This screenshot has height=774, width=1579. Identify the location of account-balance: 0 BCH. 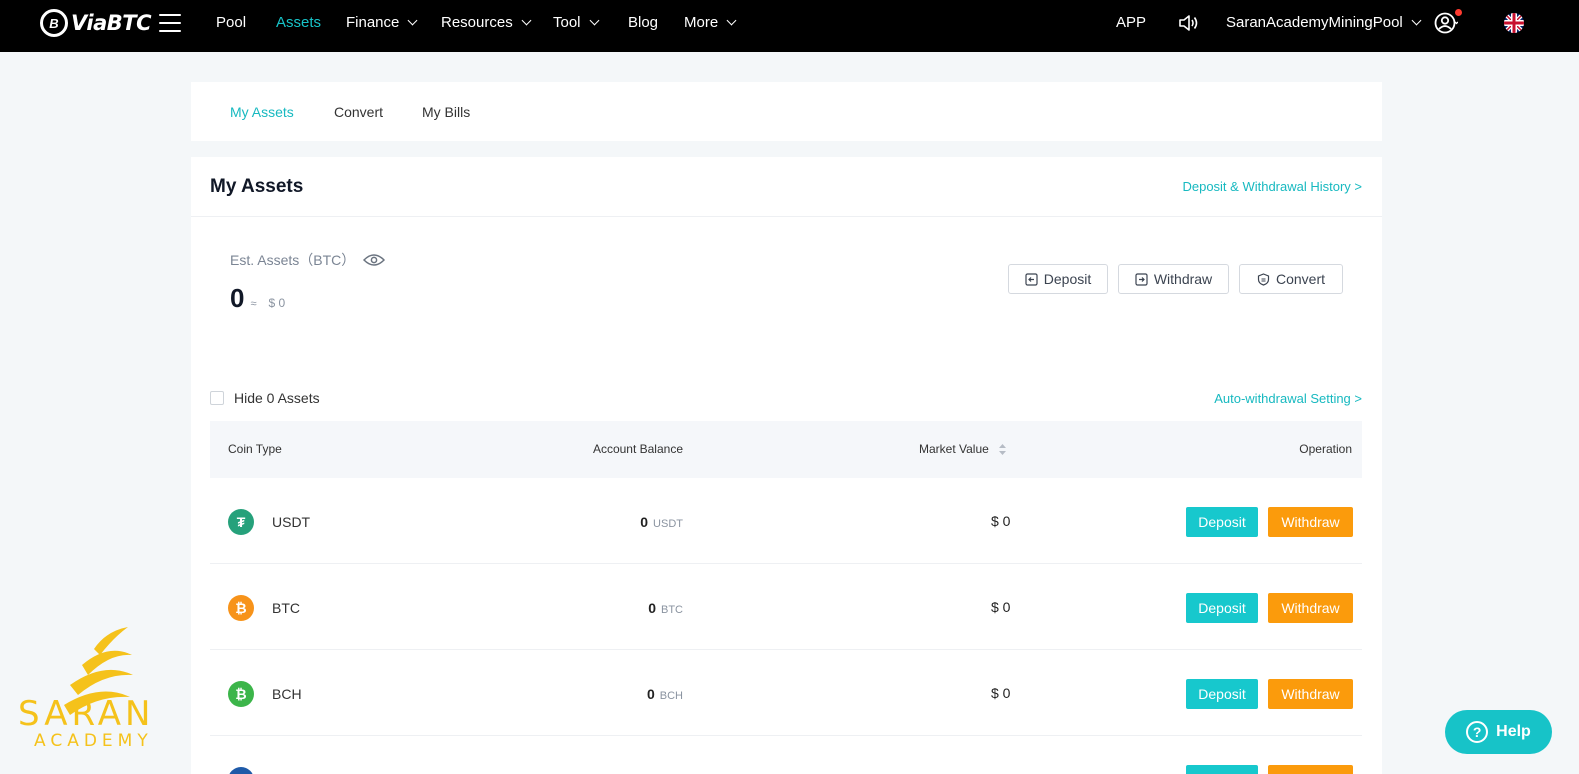
(664, 694).